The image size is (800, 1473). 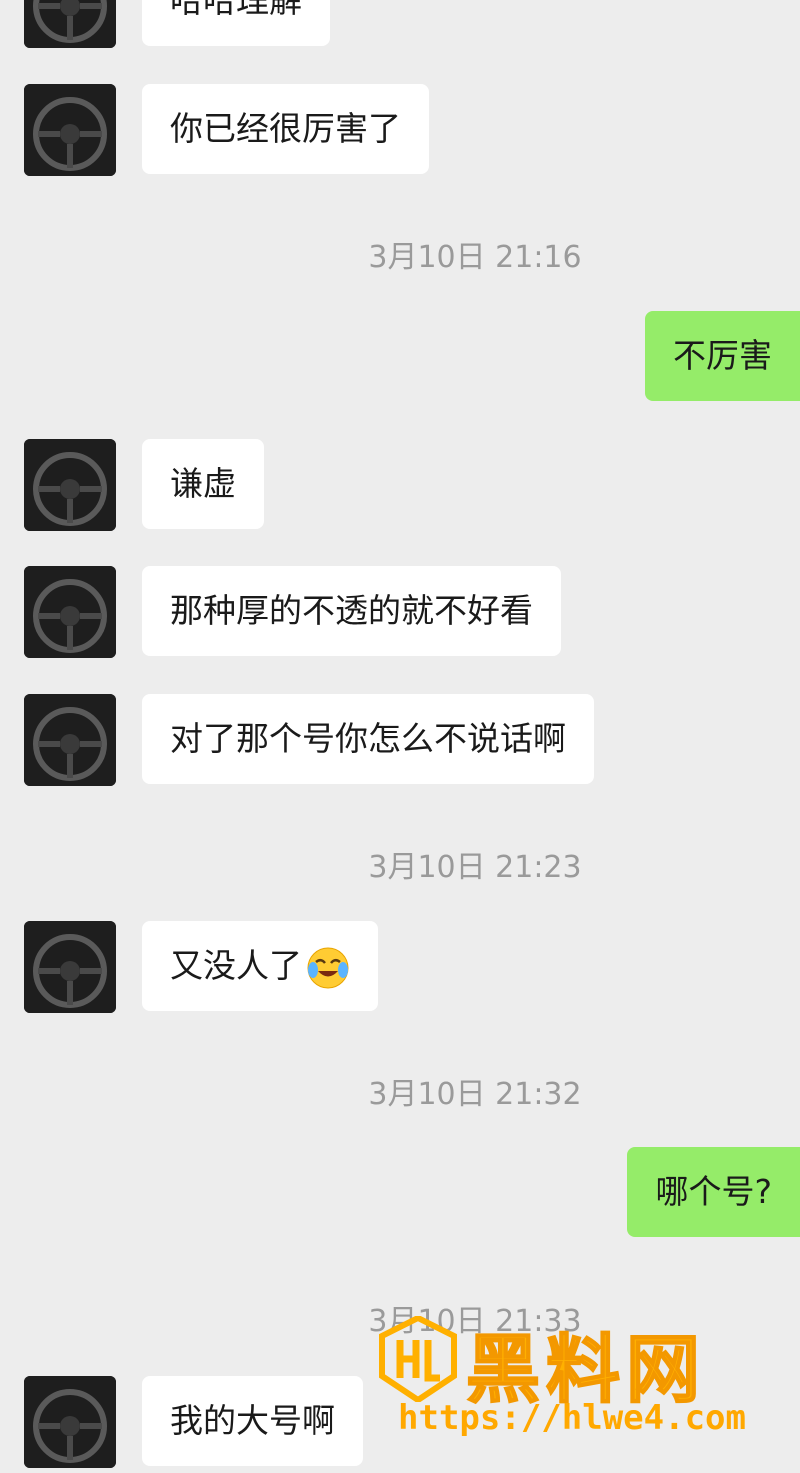 What do you see at coordinates (475, 867) in the screenshot?
I see `timestamp: 3月10日 21:23` at bounding box center [475, 867].